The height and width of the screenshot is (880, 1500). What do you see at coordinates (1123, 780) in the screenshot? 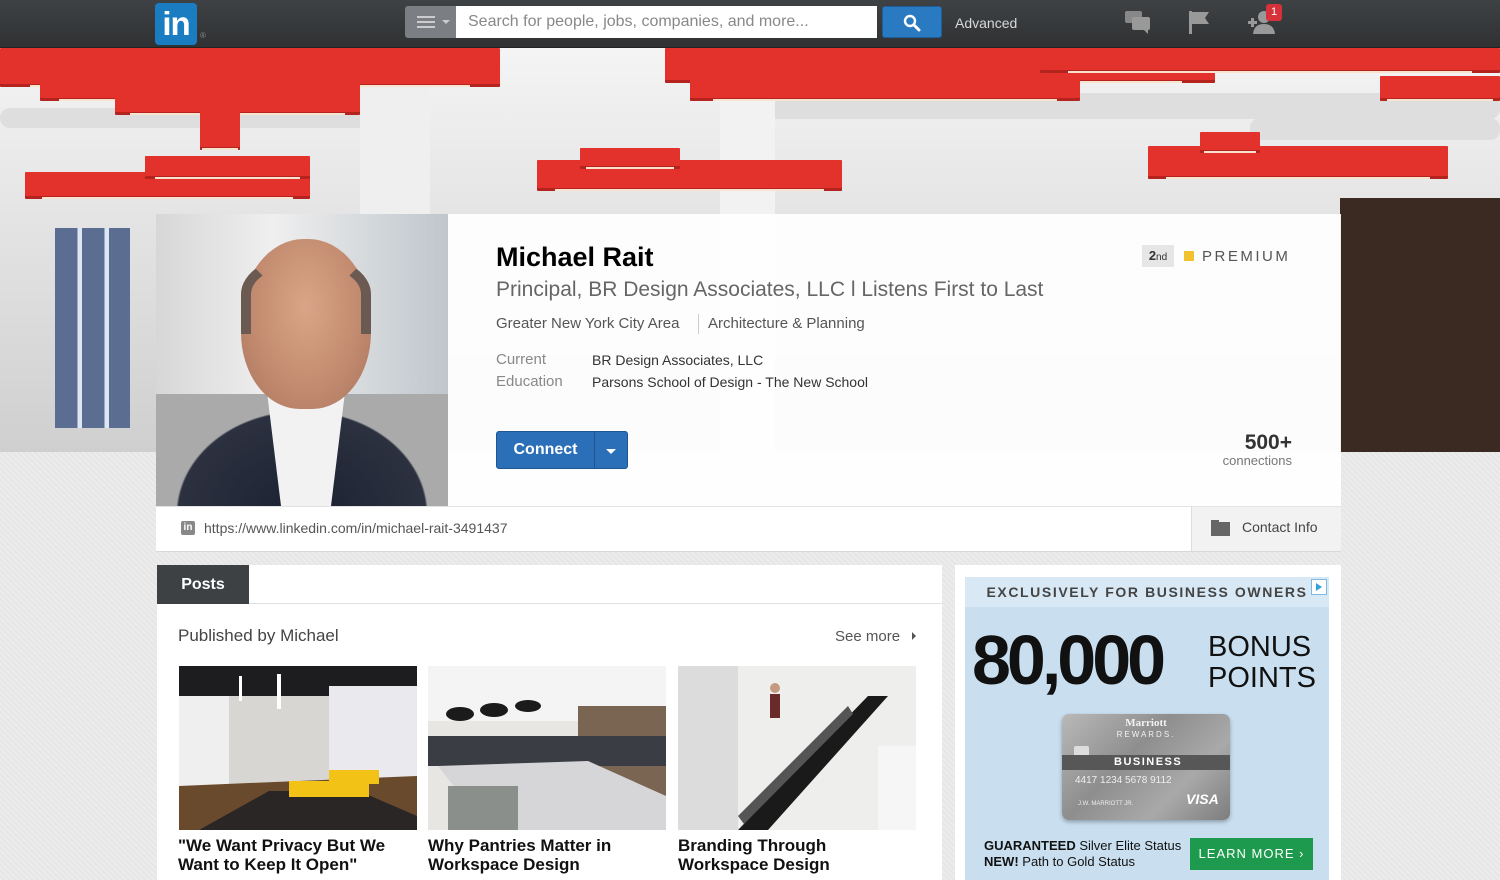
I see `card-number: 4417 1234 5678 9112` at bounding box center [1123, 780].